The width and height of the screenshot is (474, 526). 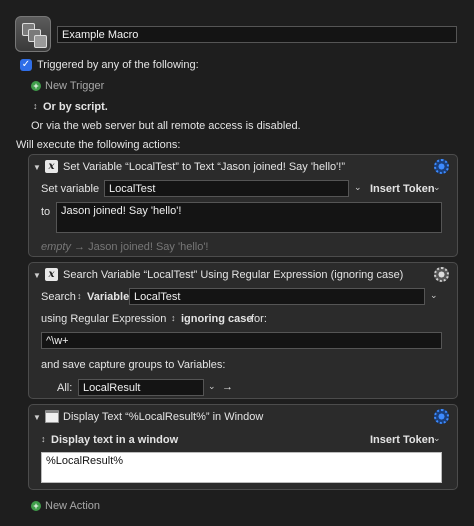 What do you see at coordinates (70, 189) in the screenshot?
I see `set-variable-label: Set variable` at bounding box center [70, 189].